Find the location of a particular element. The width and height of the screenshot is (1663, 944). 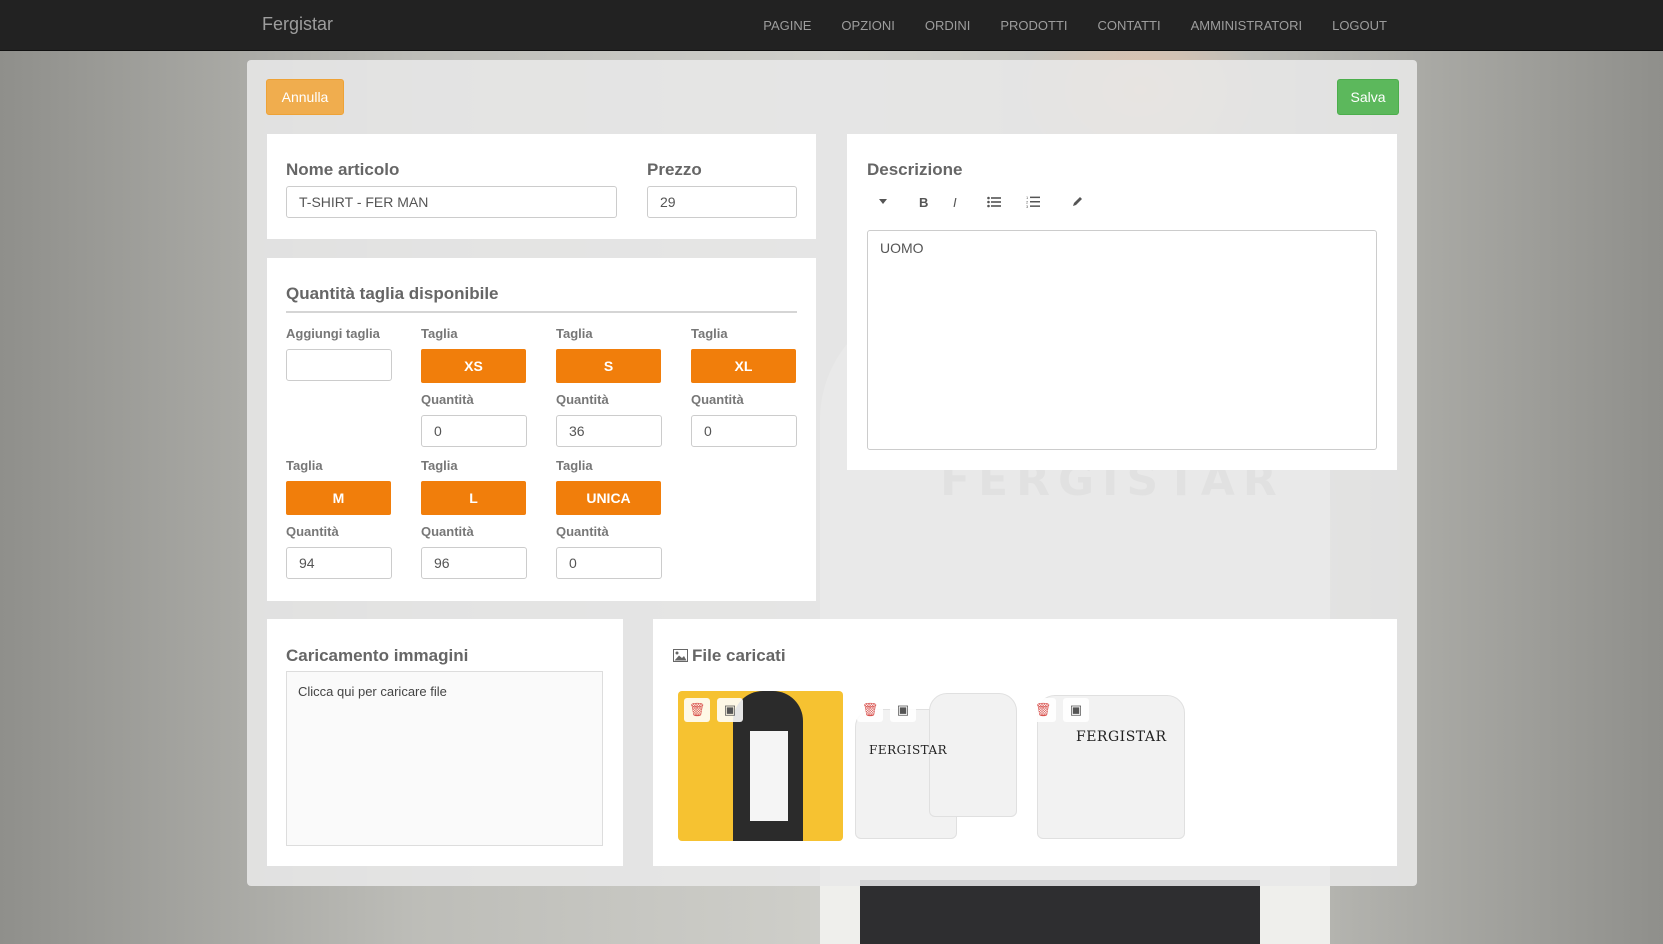

upload-dropzone: Clicca qui per caricare file is located at coordinates (444, 758).